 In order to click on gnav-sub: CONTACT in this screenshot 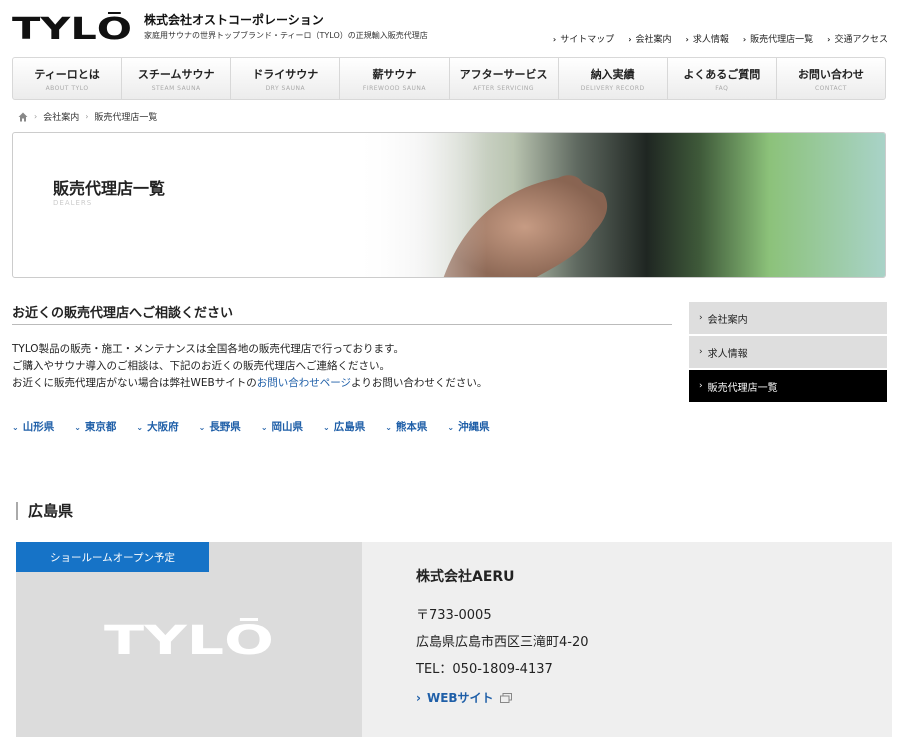, I will do `click(830, 88)`.